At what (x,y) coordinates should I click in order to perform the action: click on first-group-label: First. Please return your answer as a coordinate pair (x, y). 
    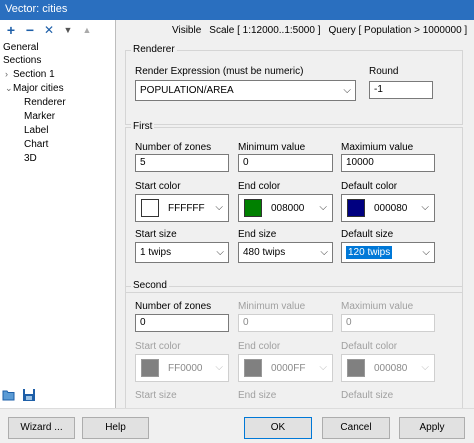
    Looking at the image, I should click on (143, 126).